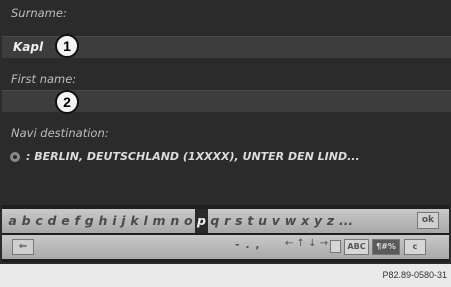 This screenshot has width=451, height=287. I want to click on key-t: t, so click(250, 221).